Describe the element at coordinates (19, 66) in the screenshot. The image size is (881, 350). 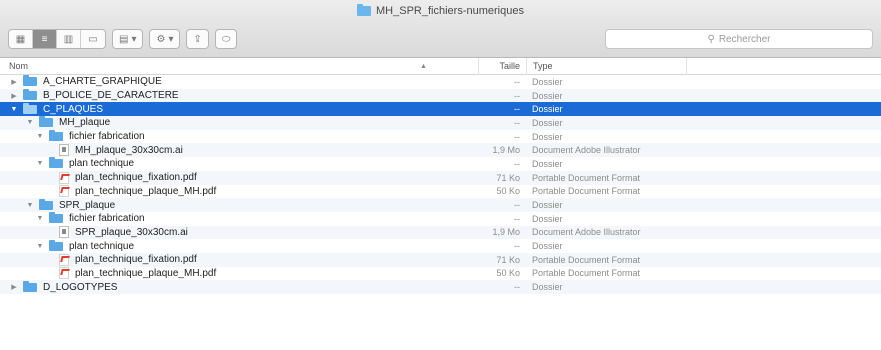
I see `column-name-label: Nom` at that location.